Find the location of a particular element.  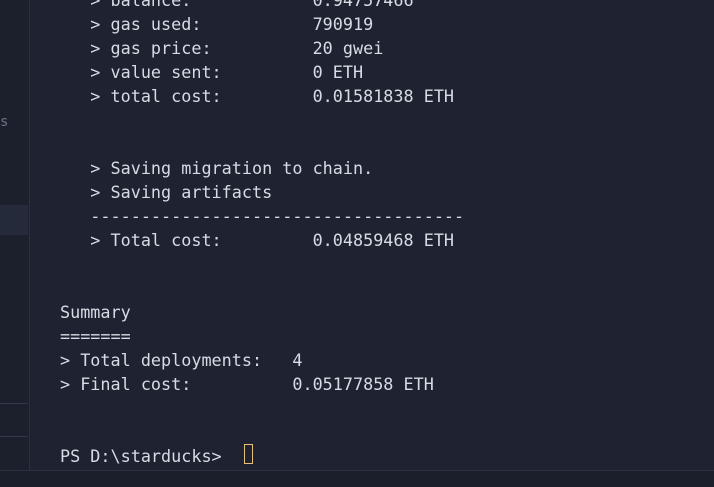

terminal-line: > Total deployments: 4 is located at coordinates (181, 360).